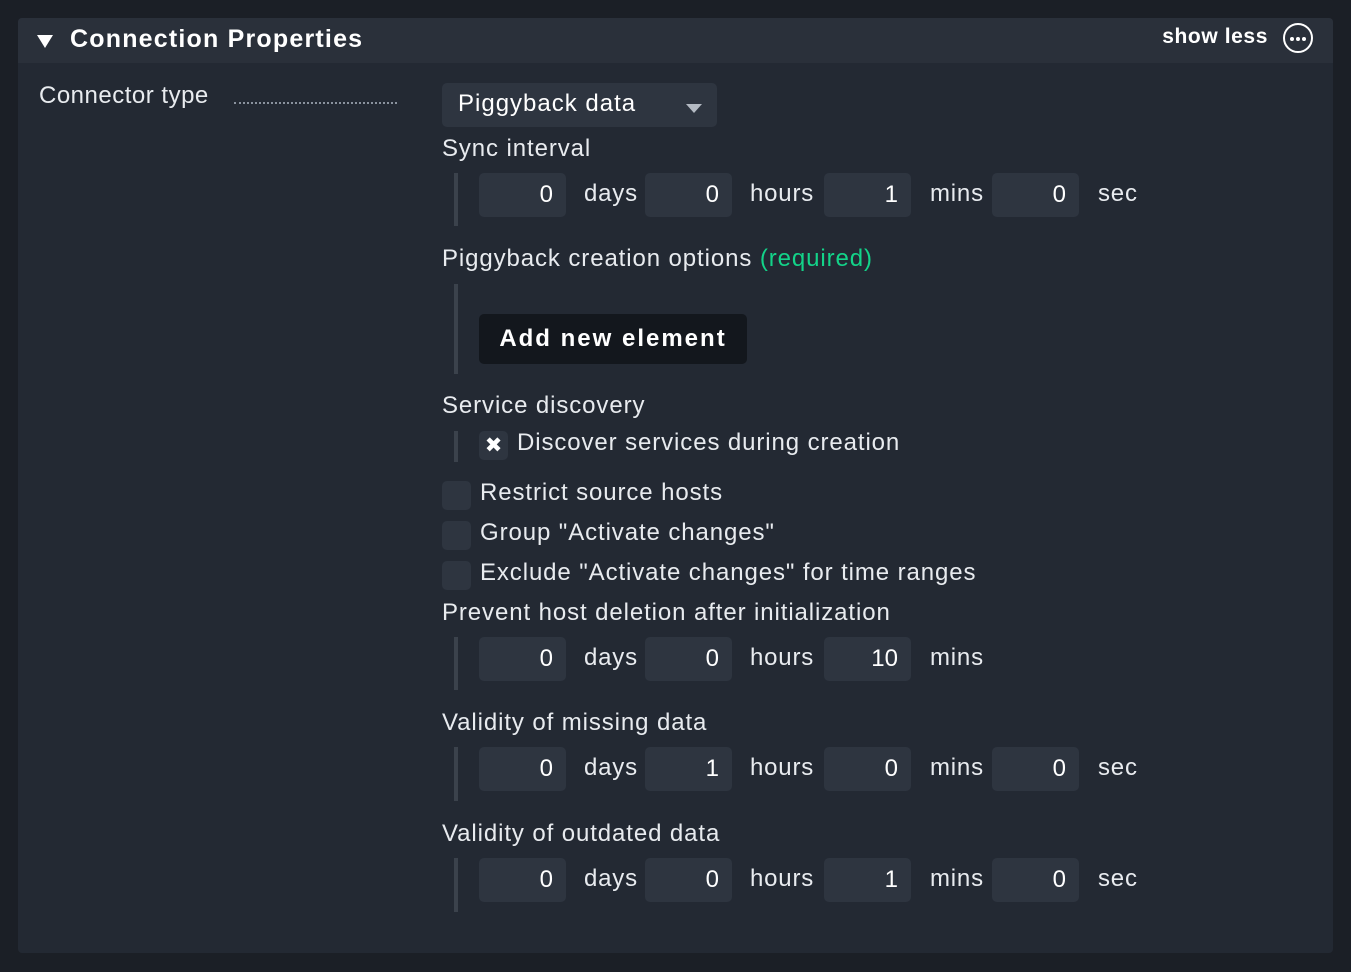 The width and height of the screenshot is (1351, 972). What do you see at coordinates (611, 878) in the screenshot?
I see `validity-outdated-days-unit: days` at bounding box center [611, 878].